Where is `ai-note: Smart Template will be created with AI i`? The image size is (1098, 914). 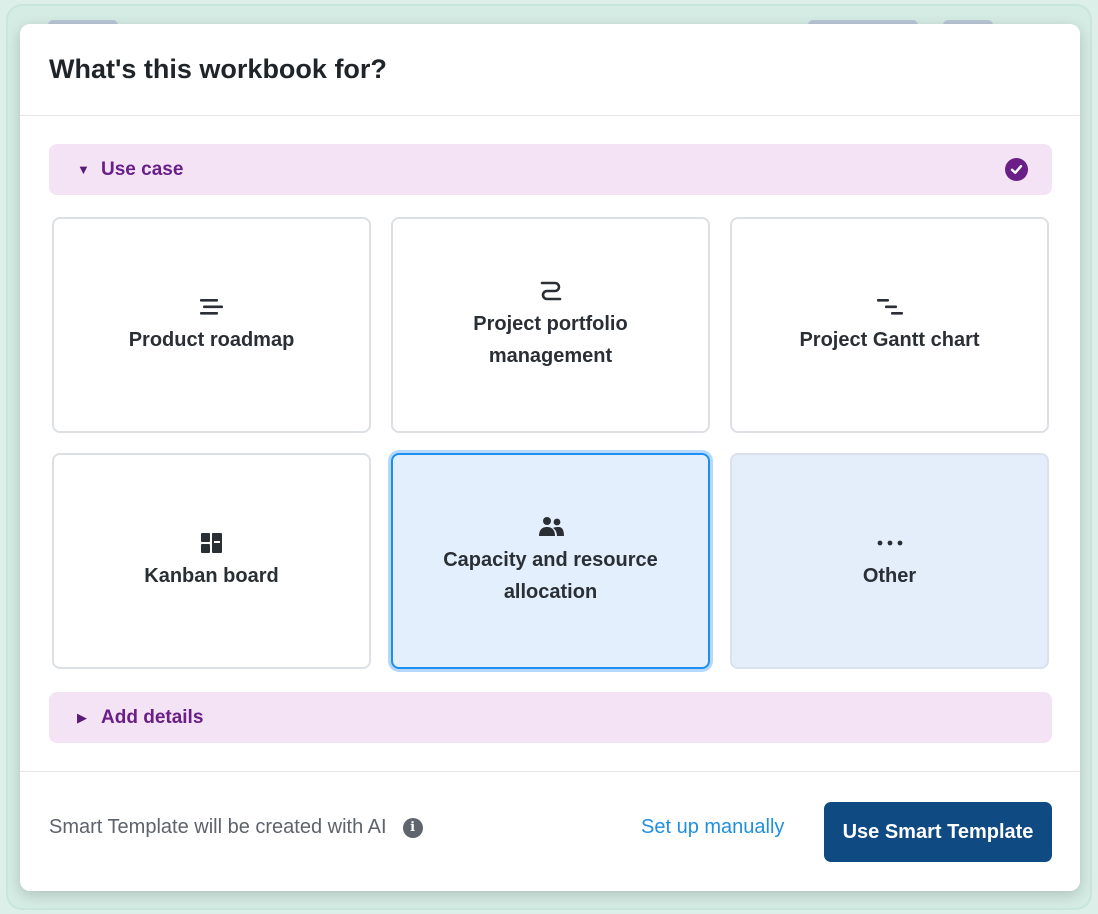 ai-note: Smart Template will be created with AI i is located at coordinates (236, 827).